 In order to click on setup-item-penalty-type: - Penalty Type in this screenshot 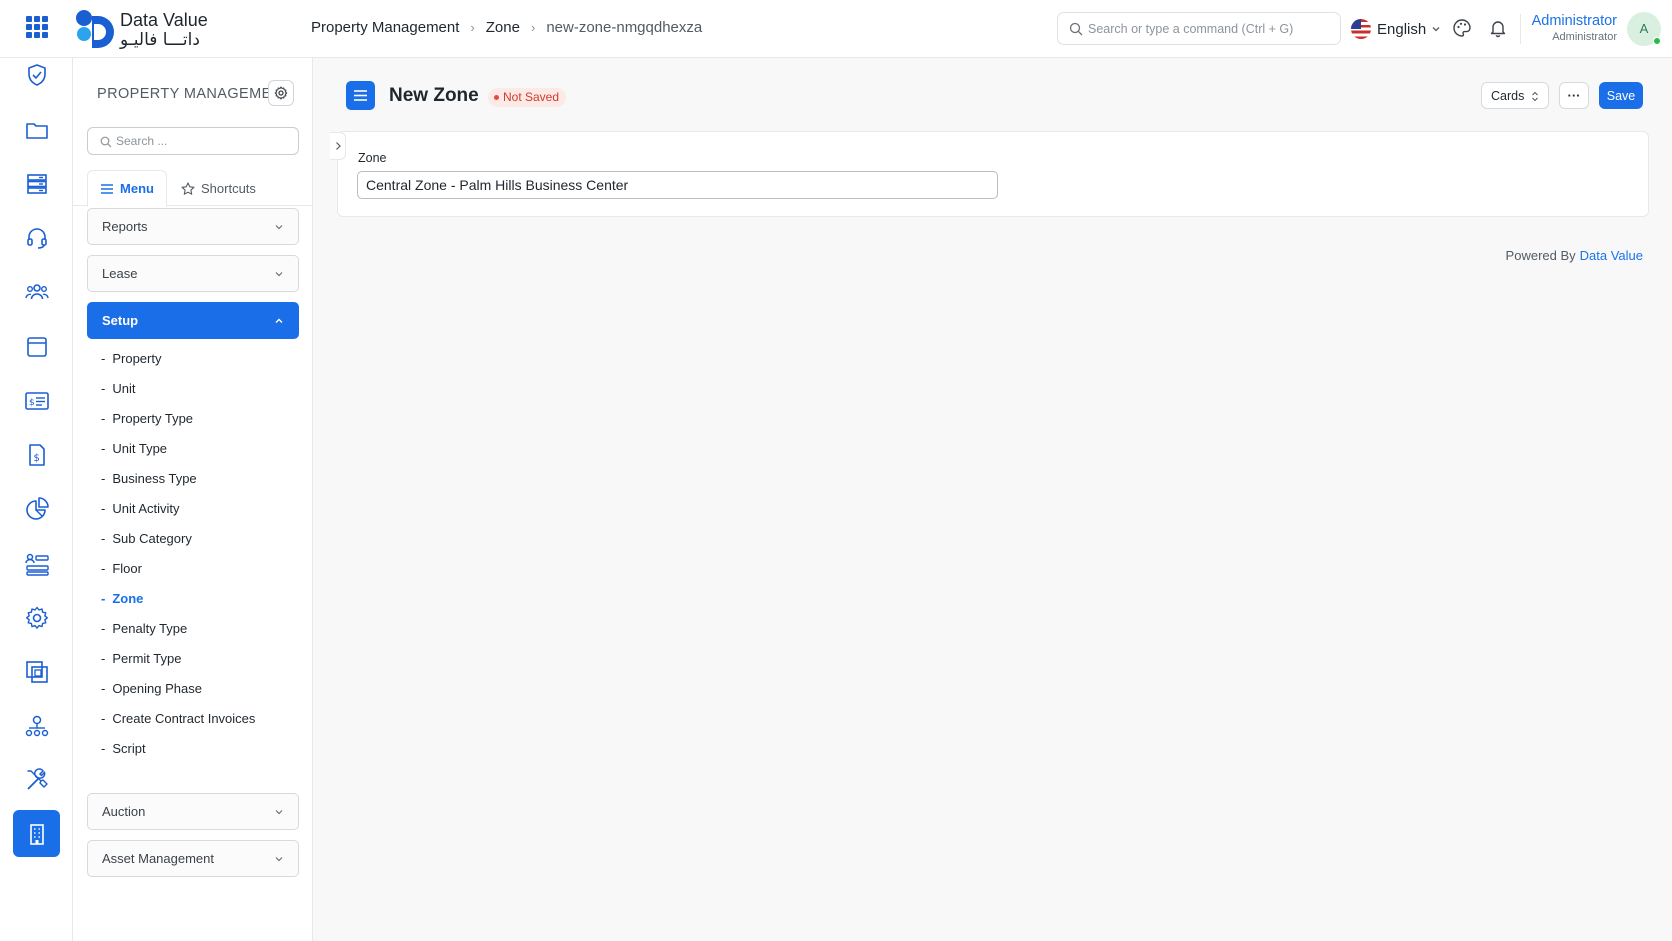, I will do `click(144, 628)`.